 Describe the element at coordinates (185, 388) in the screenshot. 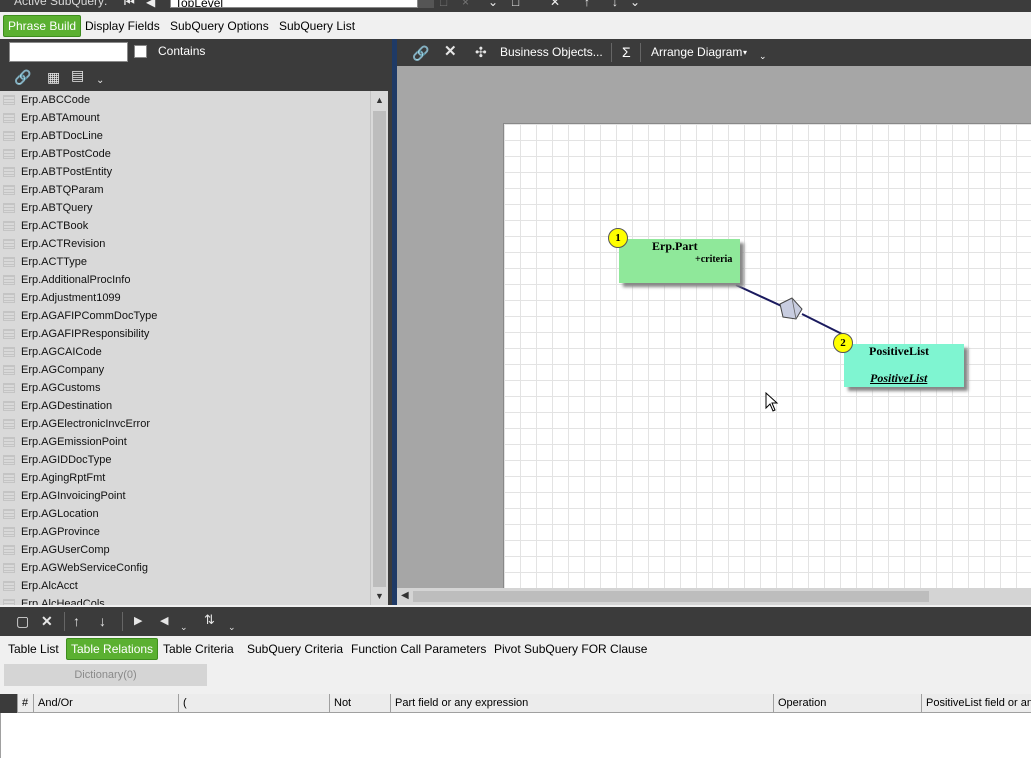

I see `table-list-item: Erp.AGCustoms` at that location.